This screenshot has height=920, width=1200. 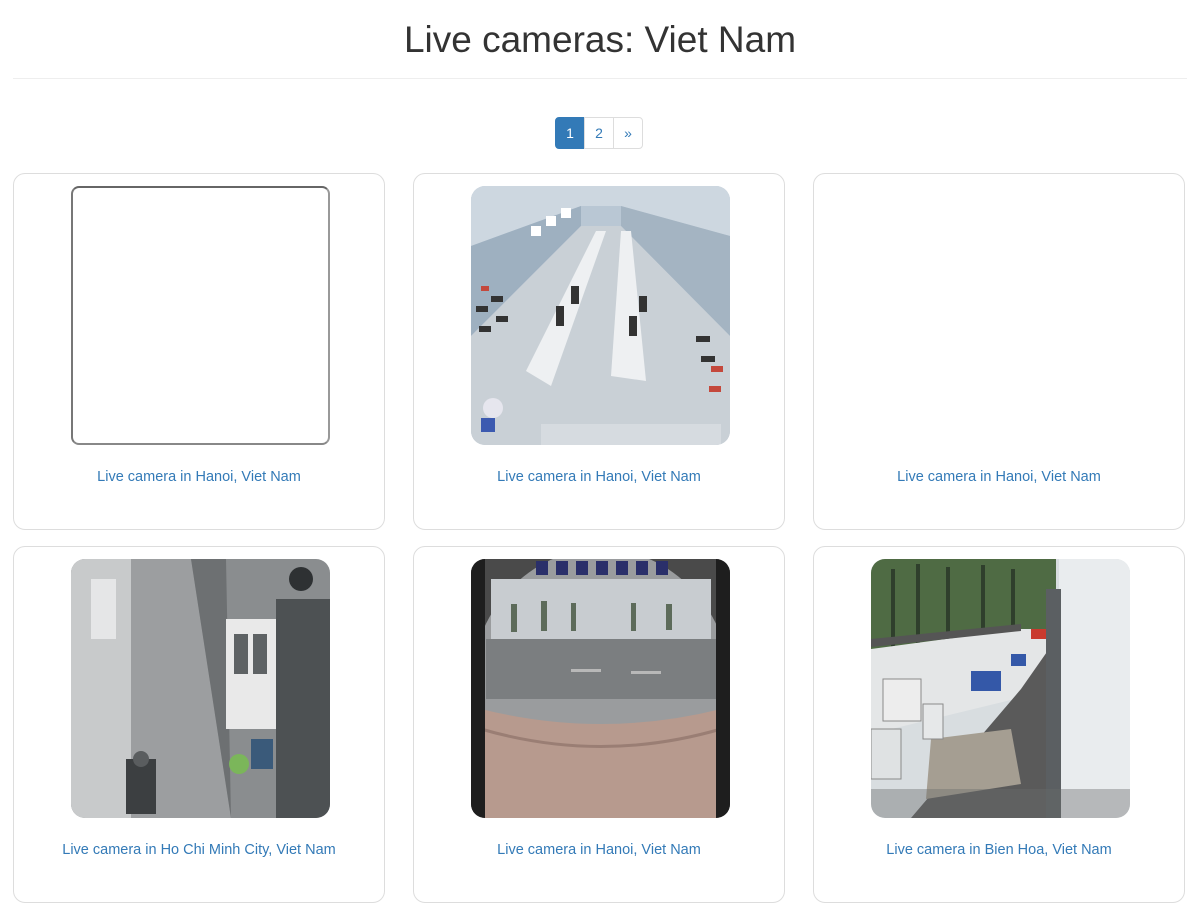 What do you see at coordinates (570, 133) in the screenshot?
I see `page-link-1: 1` at bounding box center [570, 133].